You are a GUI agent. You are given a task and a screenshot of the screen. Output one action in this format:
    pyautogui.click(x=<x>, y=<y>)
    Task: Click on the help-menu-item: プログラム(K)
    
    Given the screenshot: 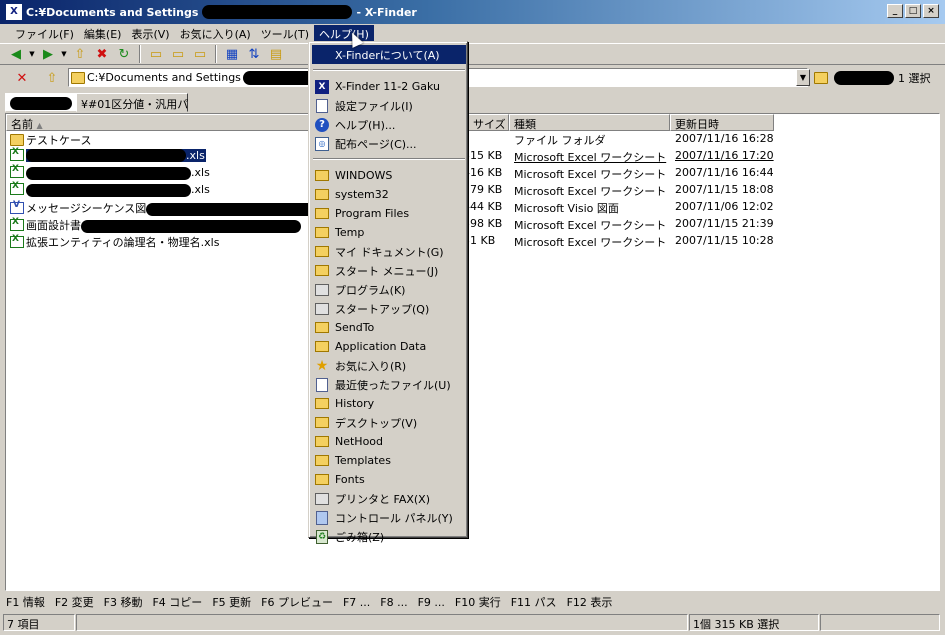 What is the action you would take?
    pyautogui.click(x=389, y=289)
    